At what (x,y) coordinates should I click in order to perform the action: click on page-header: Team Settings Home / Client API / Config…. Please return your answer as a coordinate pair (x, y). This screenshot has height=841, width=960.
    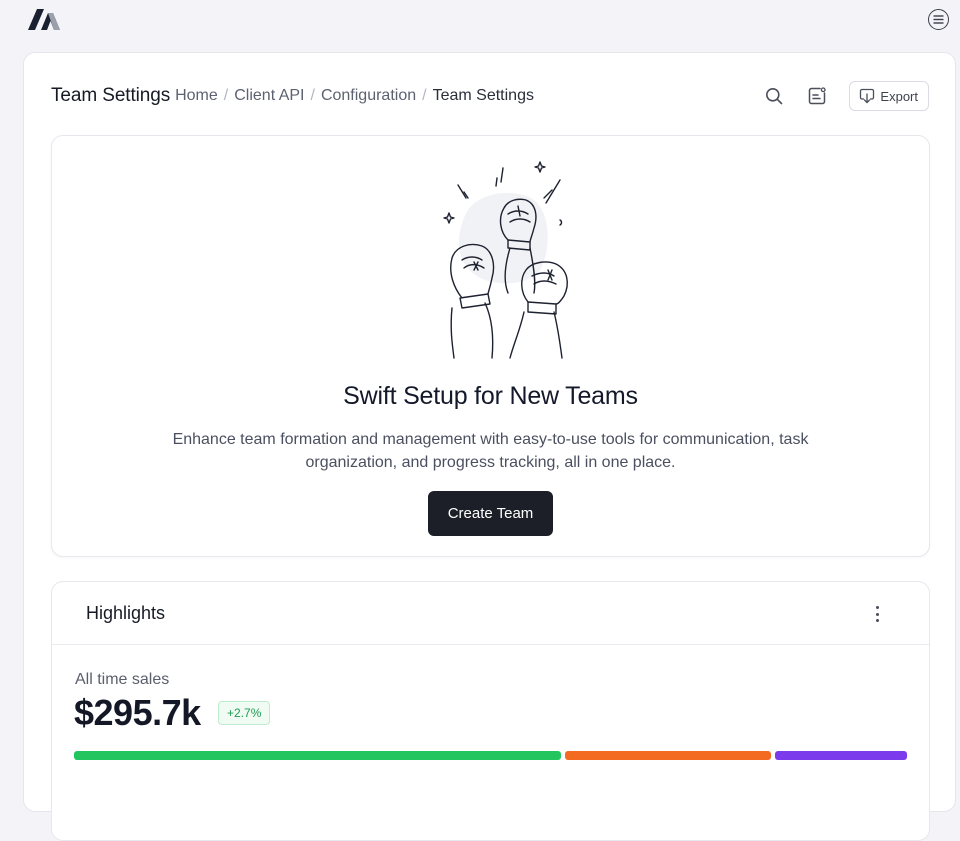
    Looking at the image, I should click on (490, 96).